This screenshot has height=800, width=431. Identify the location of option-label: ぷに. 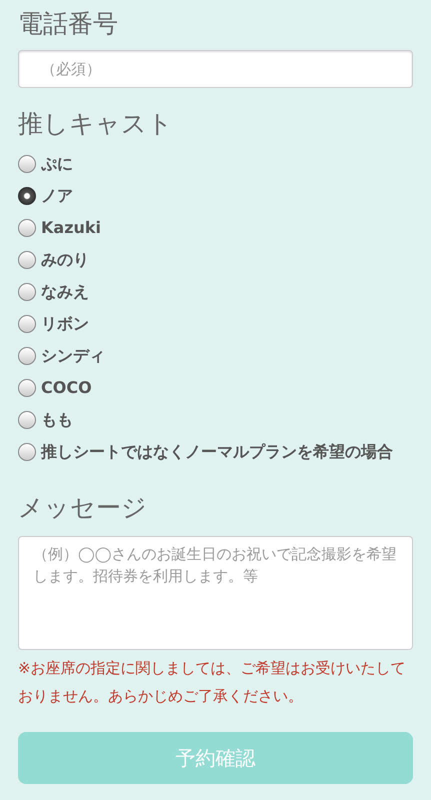
(57, 164).